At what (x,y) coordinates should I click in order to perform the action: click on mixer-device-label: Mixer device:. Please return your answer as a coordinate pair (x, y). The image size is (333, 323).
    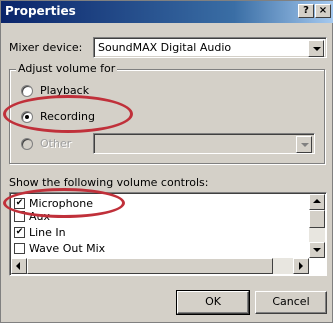
    Looking at the image, I should click on (46, 47).